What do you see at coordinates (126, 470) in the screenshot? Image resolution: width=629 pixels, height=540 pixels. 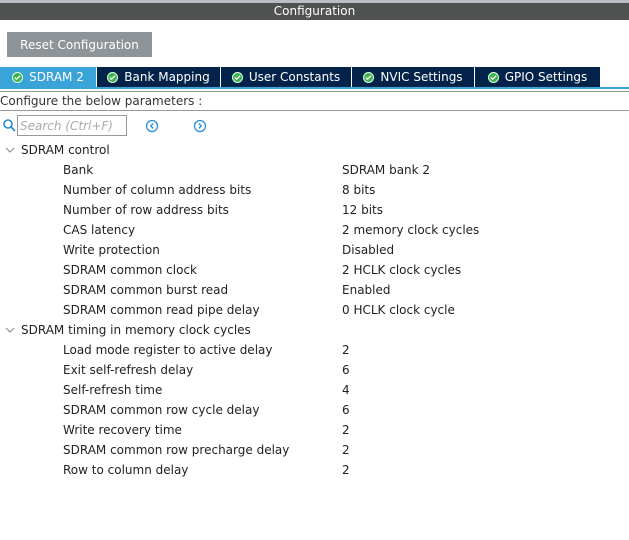 I see `parameter-label: Row to column delay` at bounding box center [126, 470].